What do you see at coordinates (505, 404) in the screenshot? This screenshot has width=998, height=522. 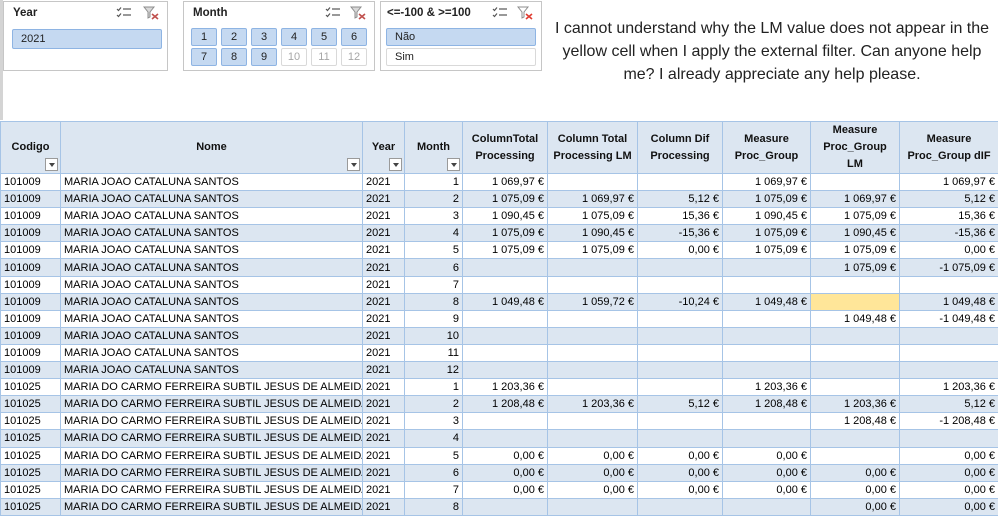 I see `cell-column-total-processing: 1 208,48 €` at bounding box center [505, 404].